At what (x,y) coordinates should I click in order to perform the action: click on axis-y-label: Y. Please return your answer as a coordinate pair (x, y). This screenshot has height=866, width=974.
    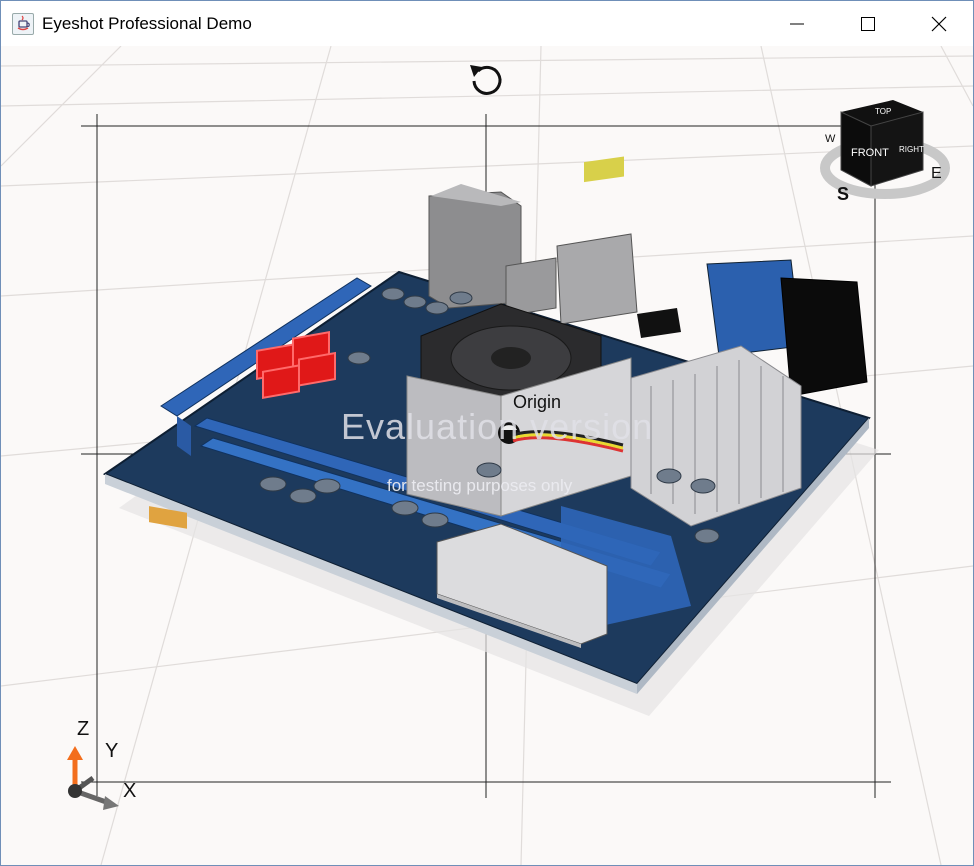
    Looking at the image, I should click on (112, 751).